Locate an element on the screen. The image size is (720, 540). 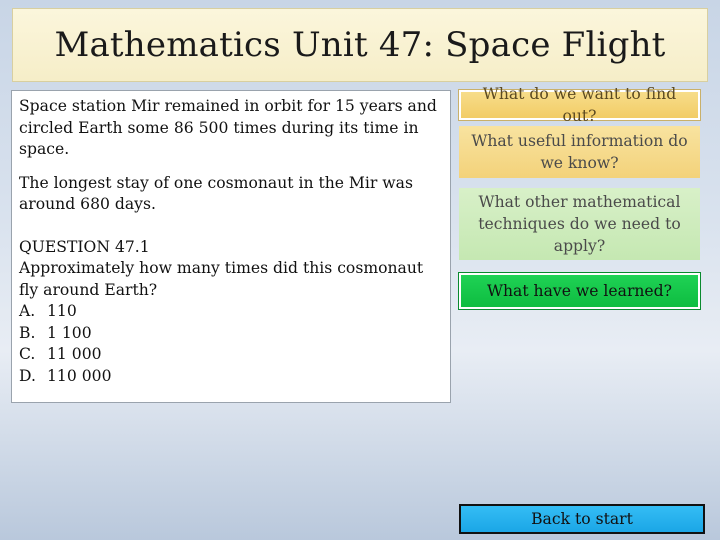
find-out-label: What do we want to find out? is located at coordinates (579, 105).